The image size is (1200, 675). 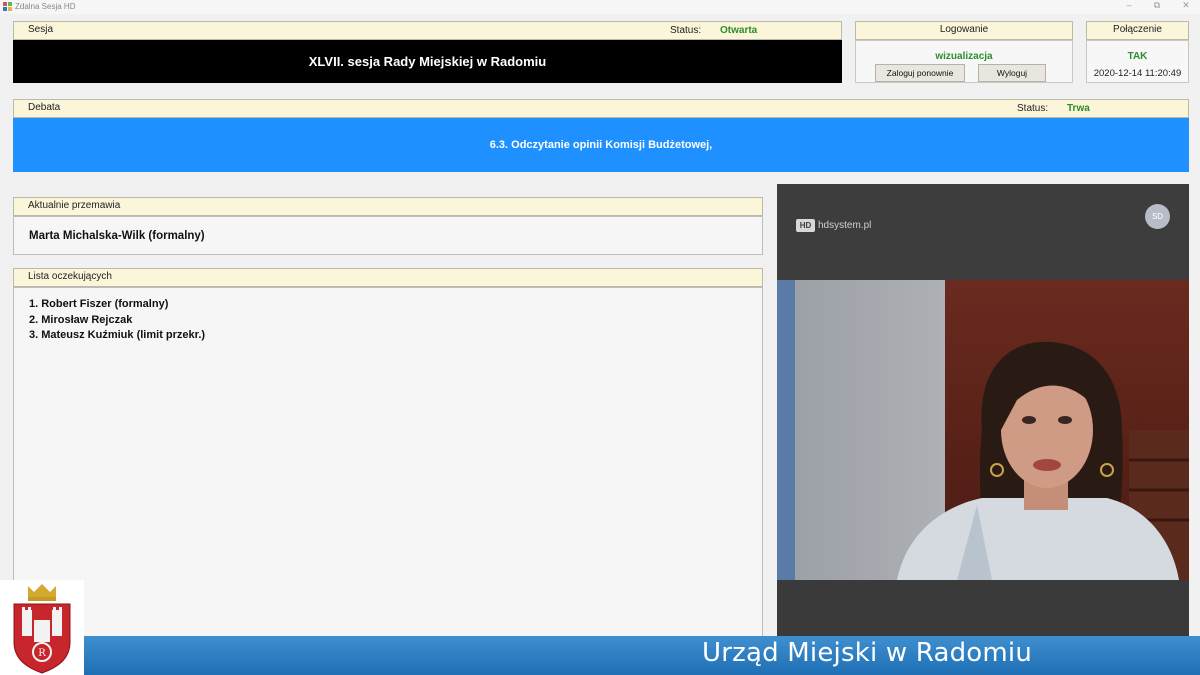 What do you see at coordinates (1186, 5) in the screenshot?
I see `close-icon: ✕` at bounding box center [1186, 5].